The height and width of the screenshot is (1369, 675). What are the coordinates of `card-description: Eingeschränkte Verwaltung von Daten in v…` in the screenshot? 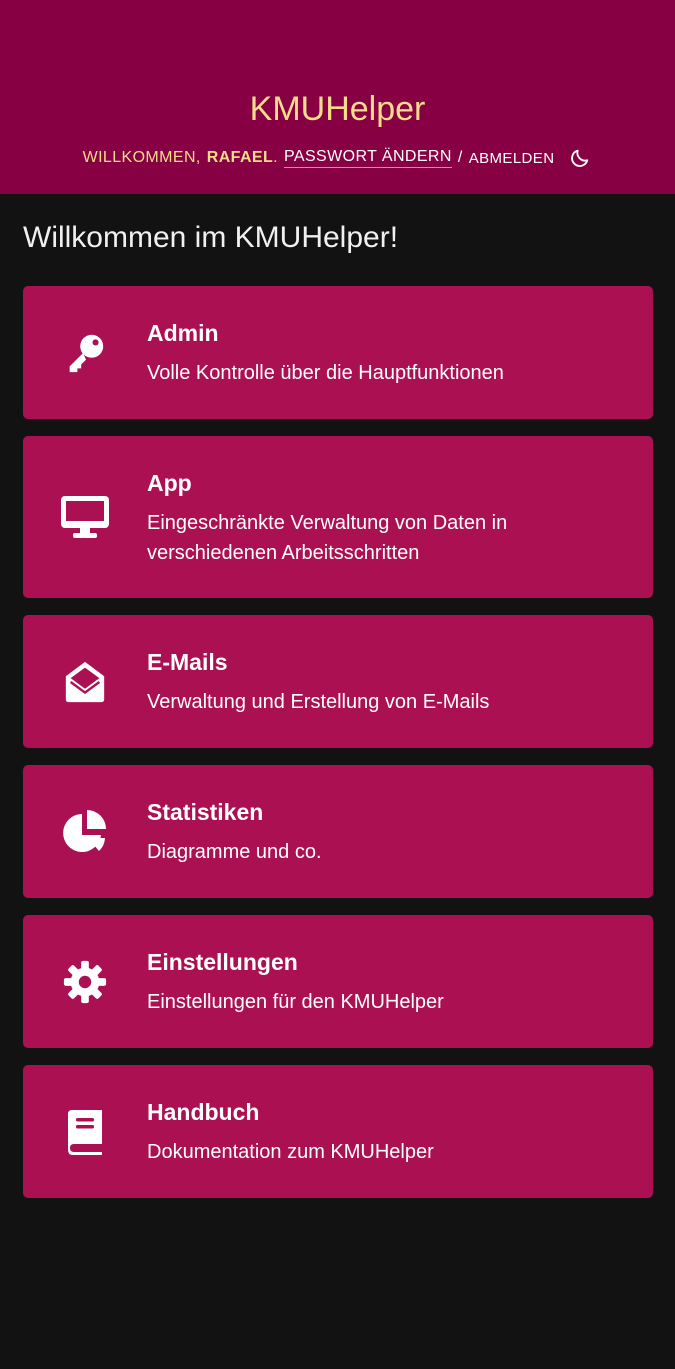 It's located at (327, 538).